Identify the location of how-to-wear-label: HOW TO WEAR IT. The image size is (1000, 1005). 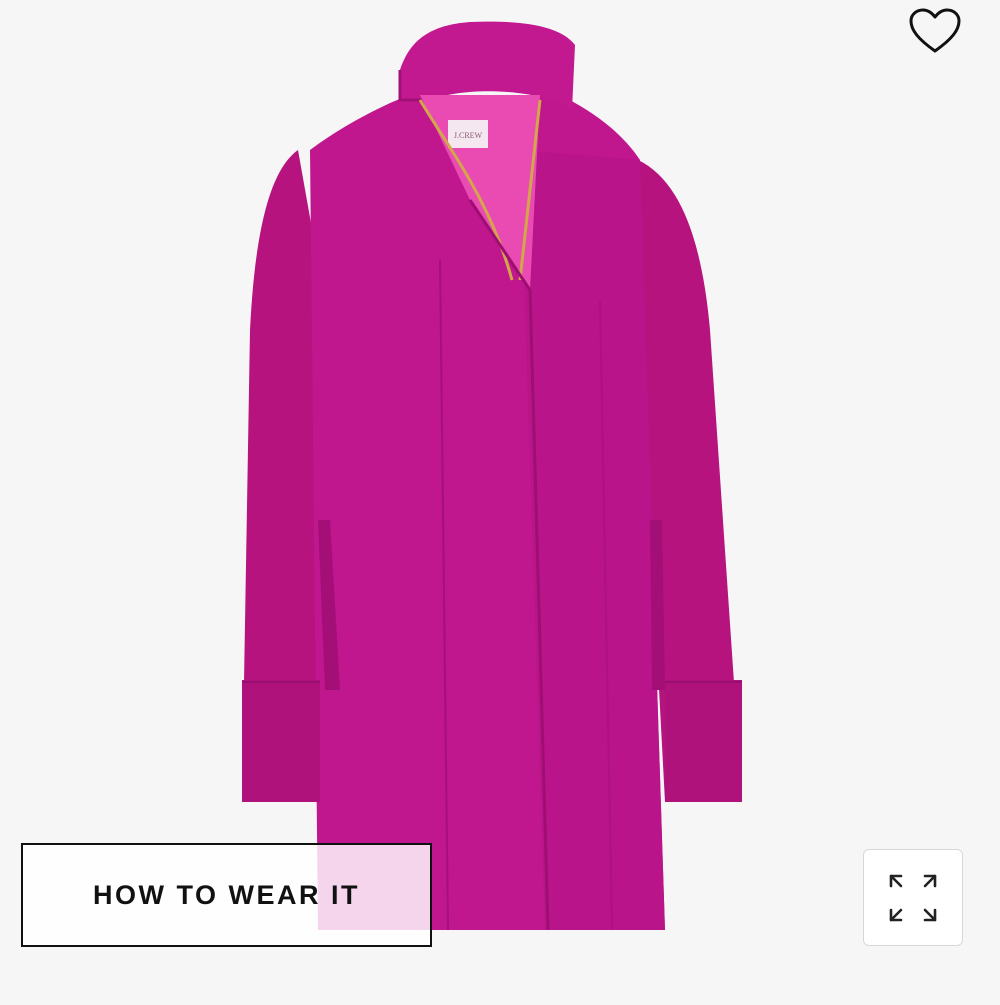
(226, 894).